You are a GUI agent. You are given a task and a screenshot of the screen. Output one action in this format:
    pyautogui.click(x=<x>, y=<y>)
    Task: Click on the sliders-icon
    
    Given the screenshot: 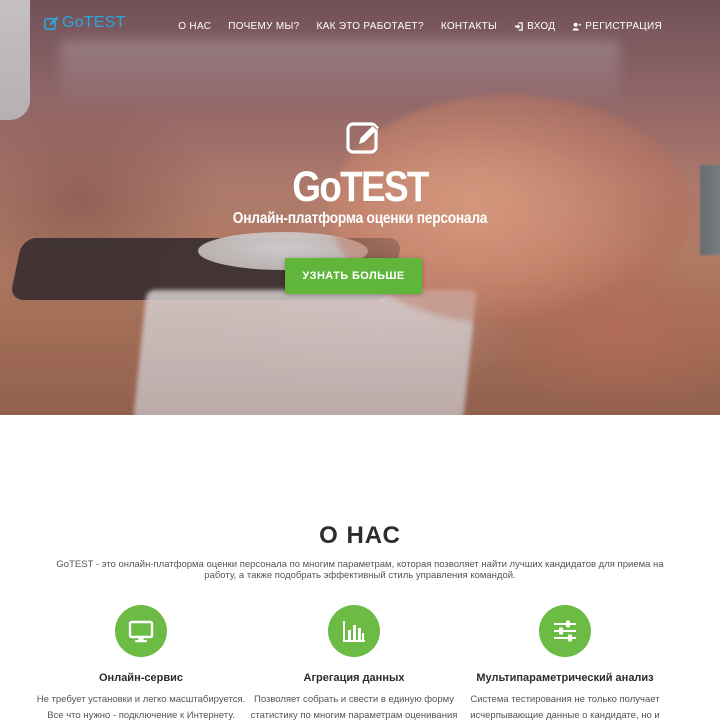 What is the action you would take?
    pyautogui.click(x=565, y=631)
    